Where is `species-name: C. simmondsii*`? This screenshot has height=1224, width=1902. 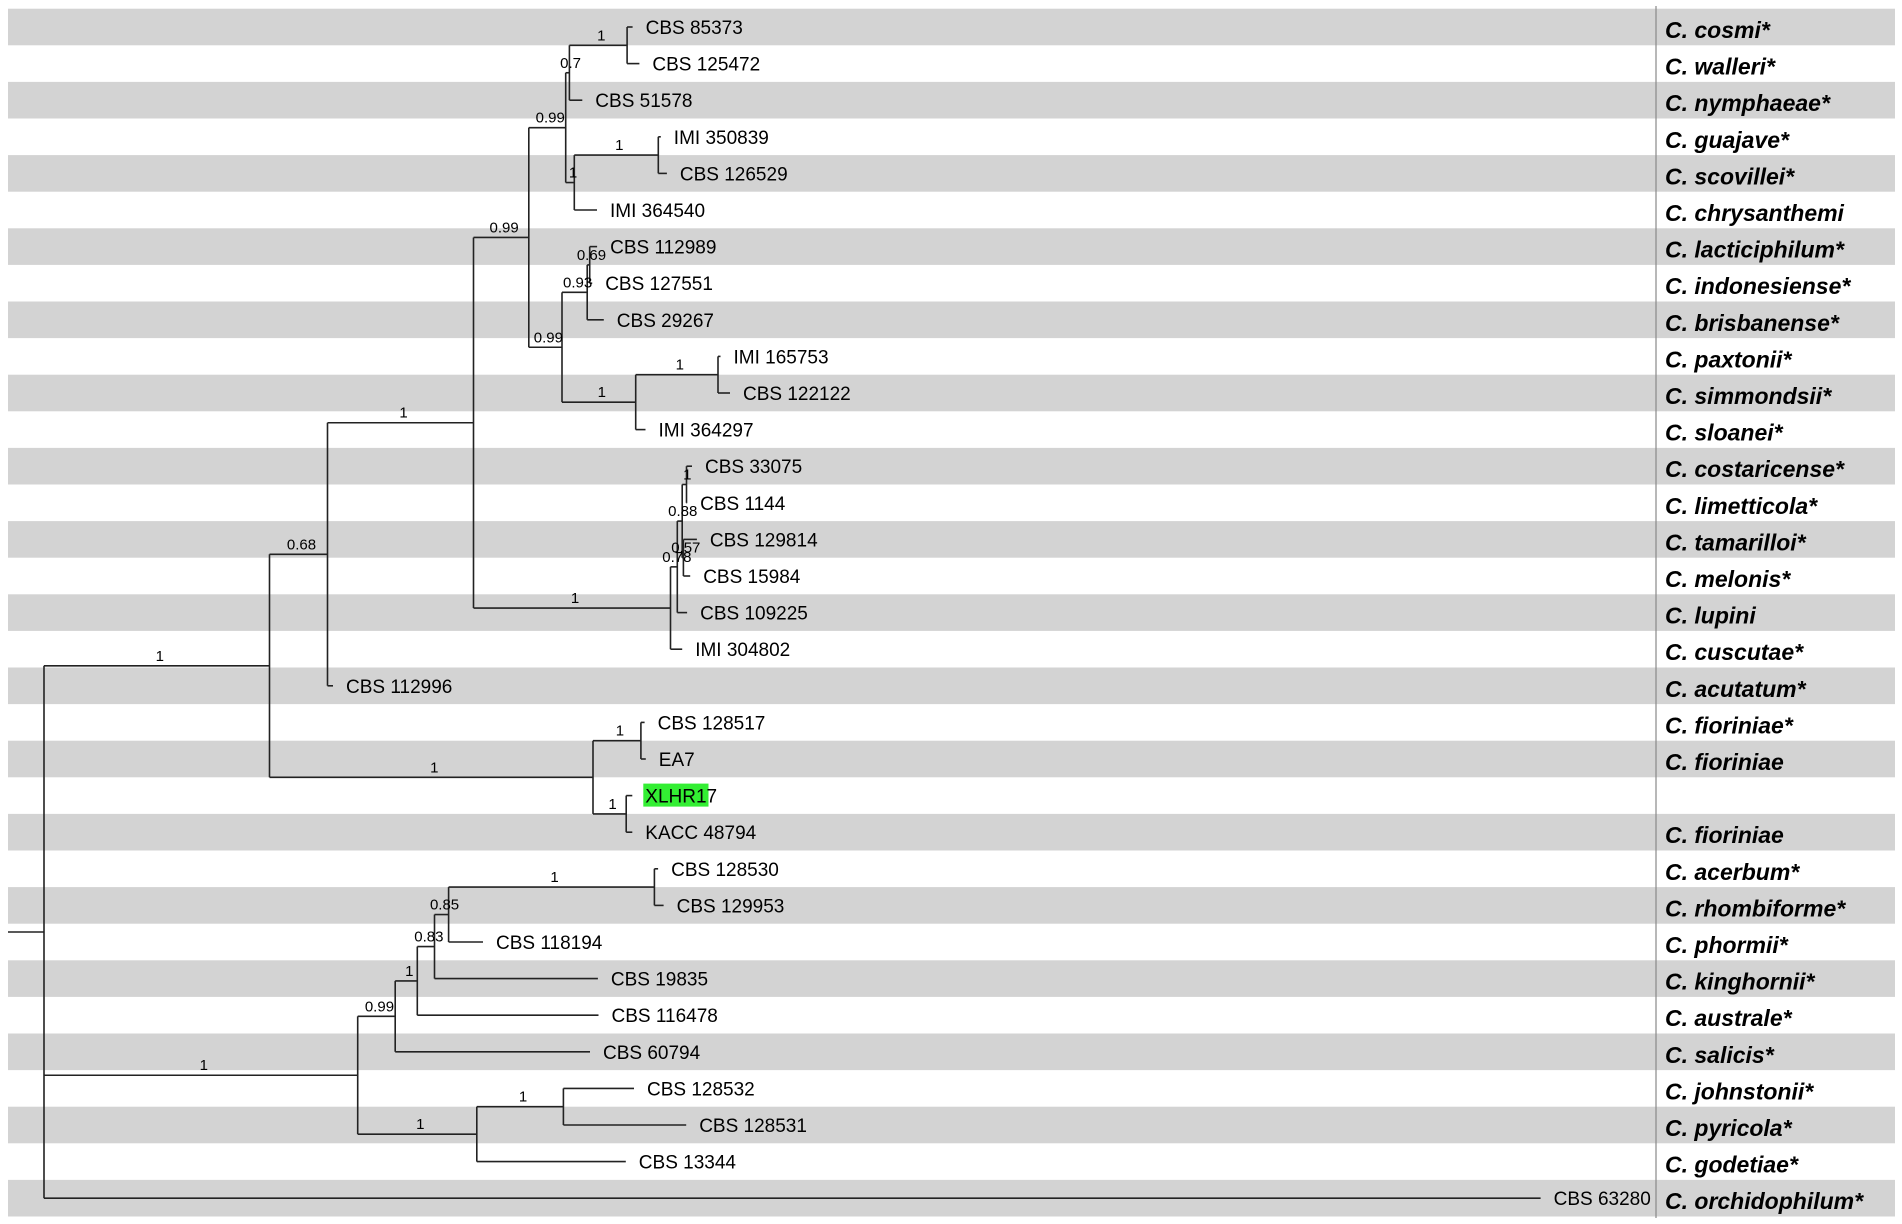 species-name: C. simmondsii* is located at coordinates (1748, 396).